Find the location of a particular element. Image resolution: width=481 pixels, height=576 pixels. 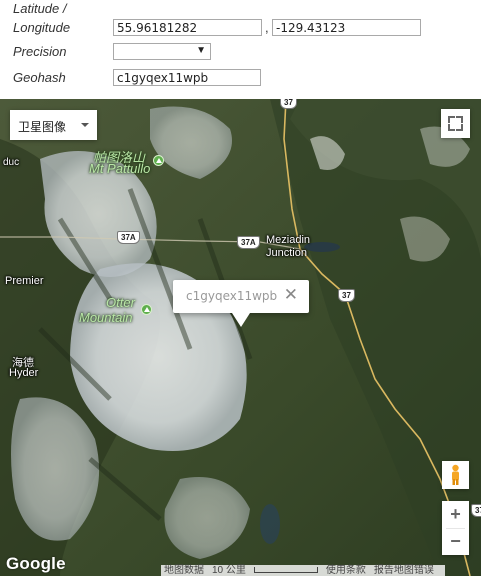

info-window-pointer is located at coordinates (241, 320).